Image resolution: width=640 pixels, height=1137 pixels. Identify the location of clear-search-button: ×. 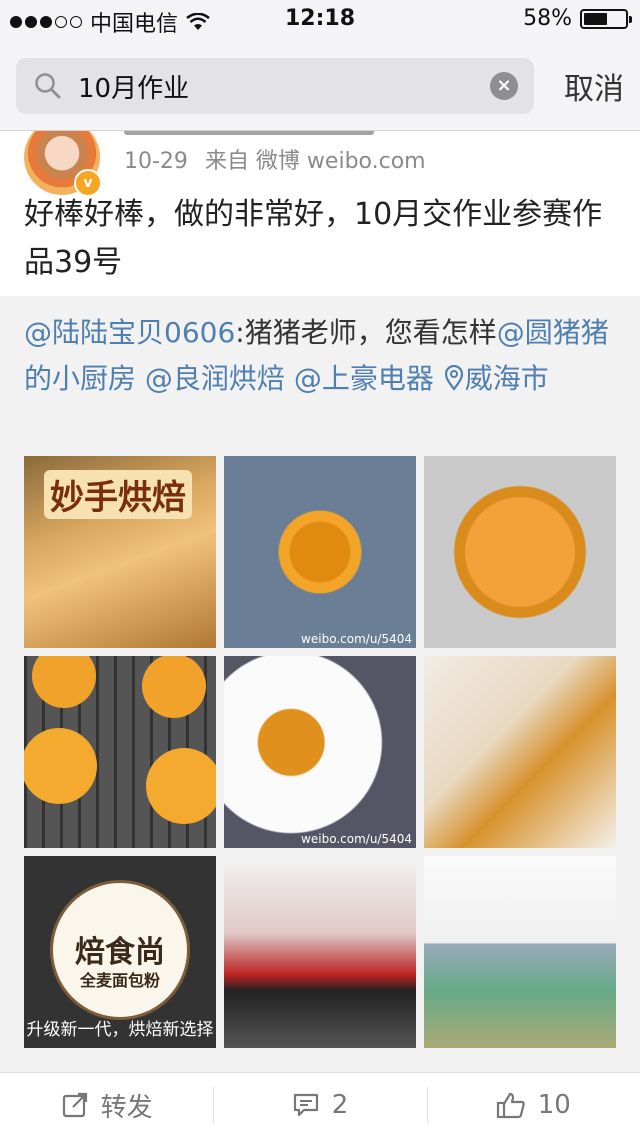
(504, 86).